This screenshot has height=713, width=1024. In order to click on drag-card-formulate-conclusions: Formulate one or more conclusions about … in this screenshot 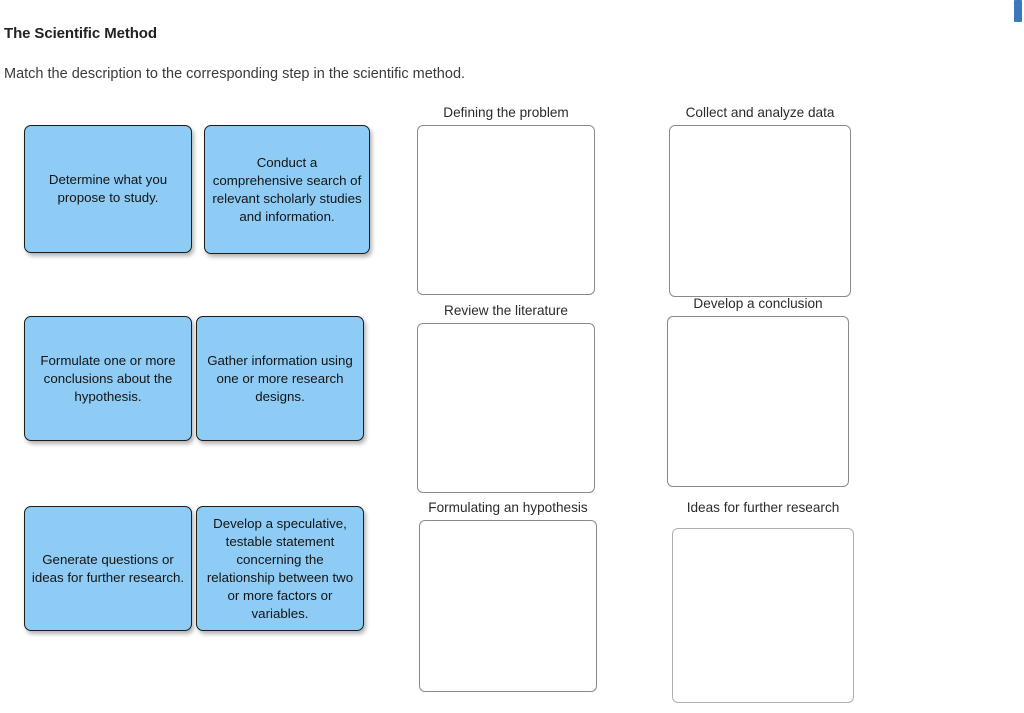, I will do `click(108, 378)`.